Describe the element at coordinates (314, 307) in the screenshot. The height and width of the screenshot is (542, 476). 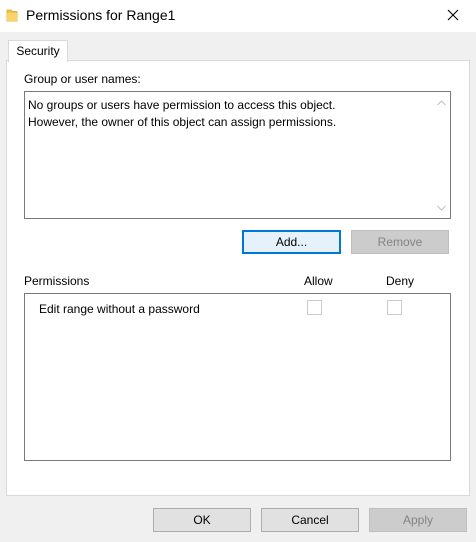
I see `allow-checkbox` at that location.